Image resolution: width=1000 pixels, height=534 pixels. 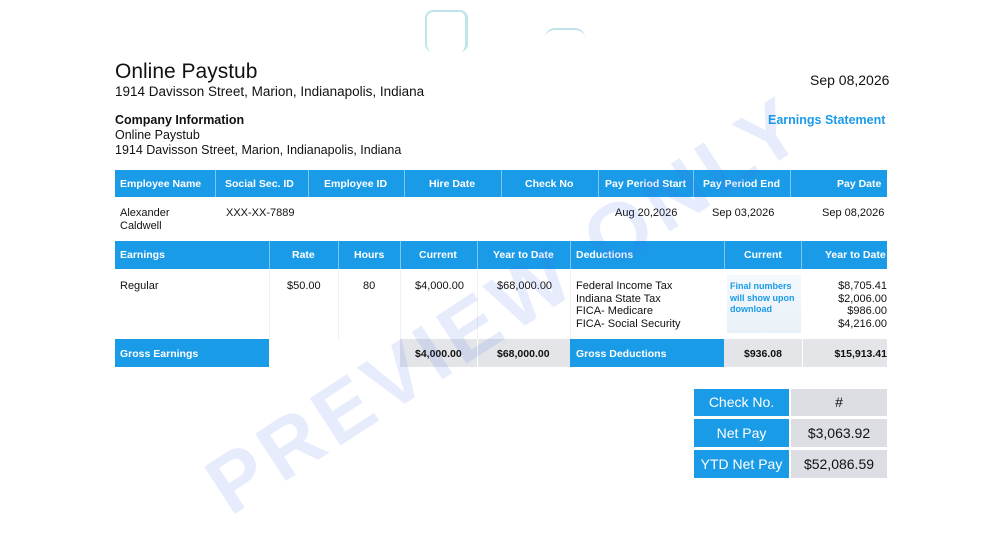 I want to click on column-header: Employee Name, so click(x=161, y=184).